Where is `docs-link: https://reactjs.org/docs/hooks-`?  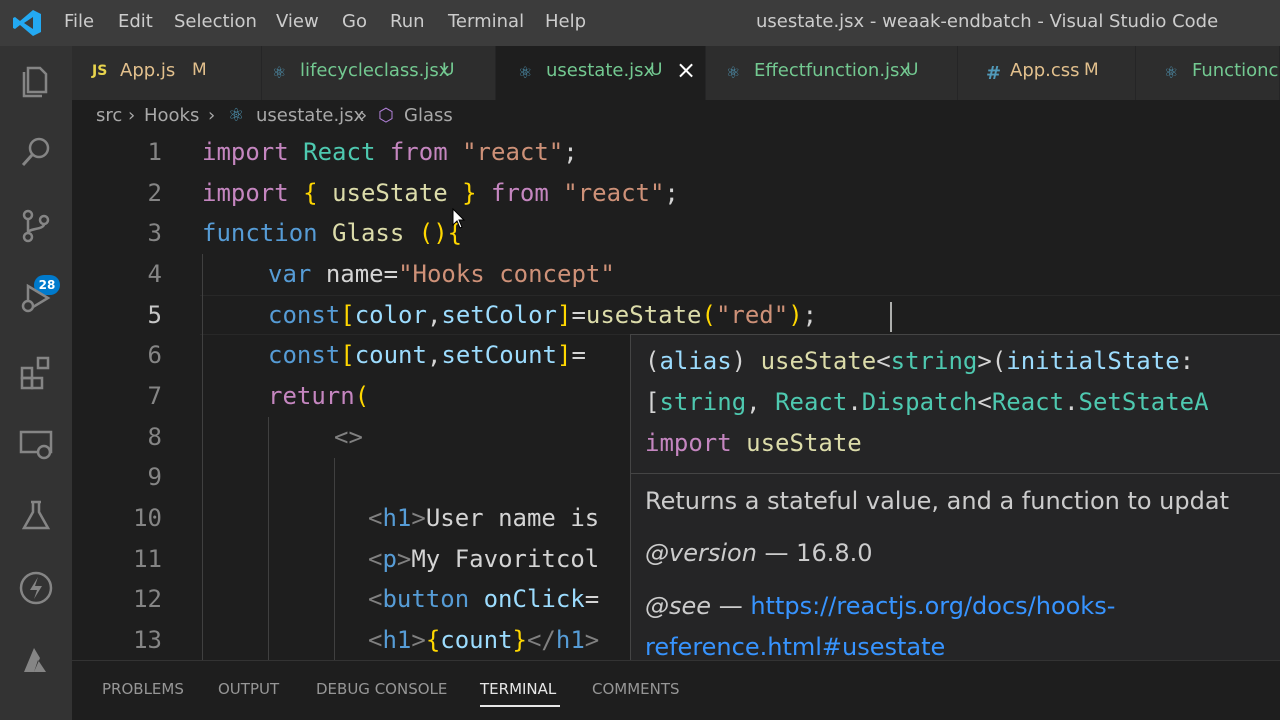
docs-link: https://reactjs.org/docs/hooks- is located at coordinates (932, 606).